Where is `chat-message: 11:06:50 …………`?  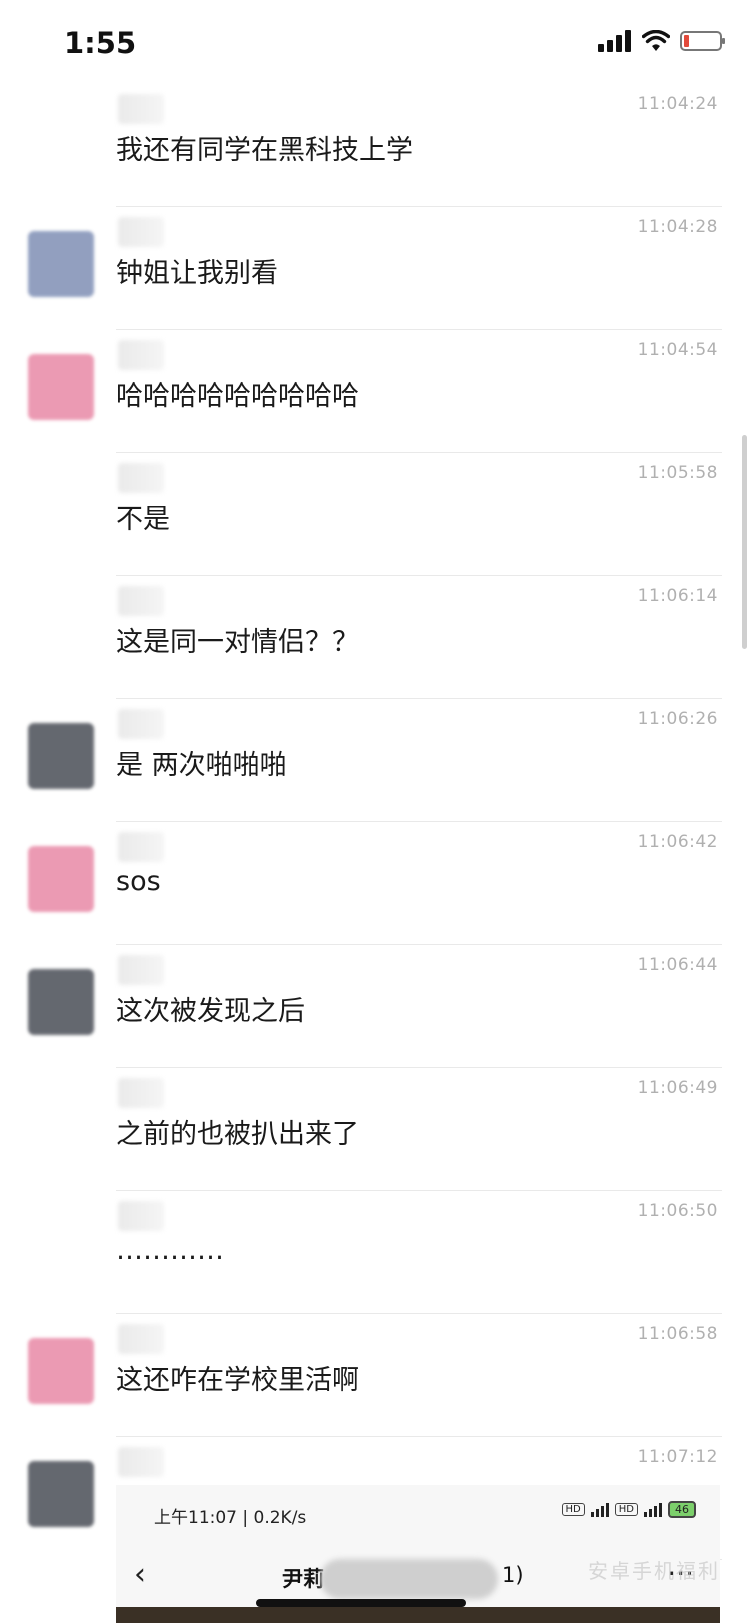
chat-message: 11:06:50 ………… is located at coordinates (375, 1252).